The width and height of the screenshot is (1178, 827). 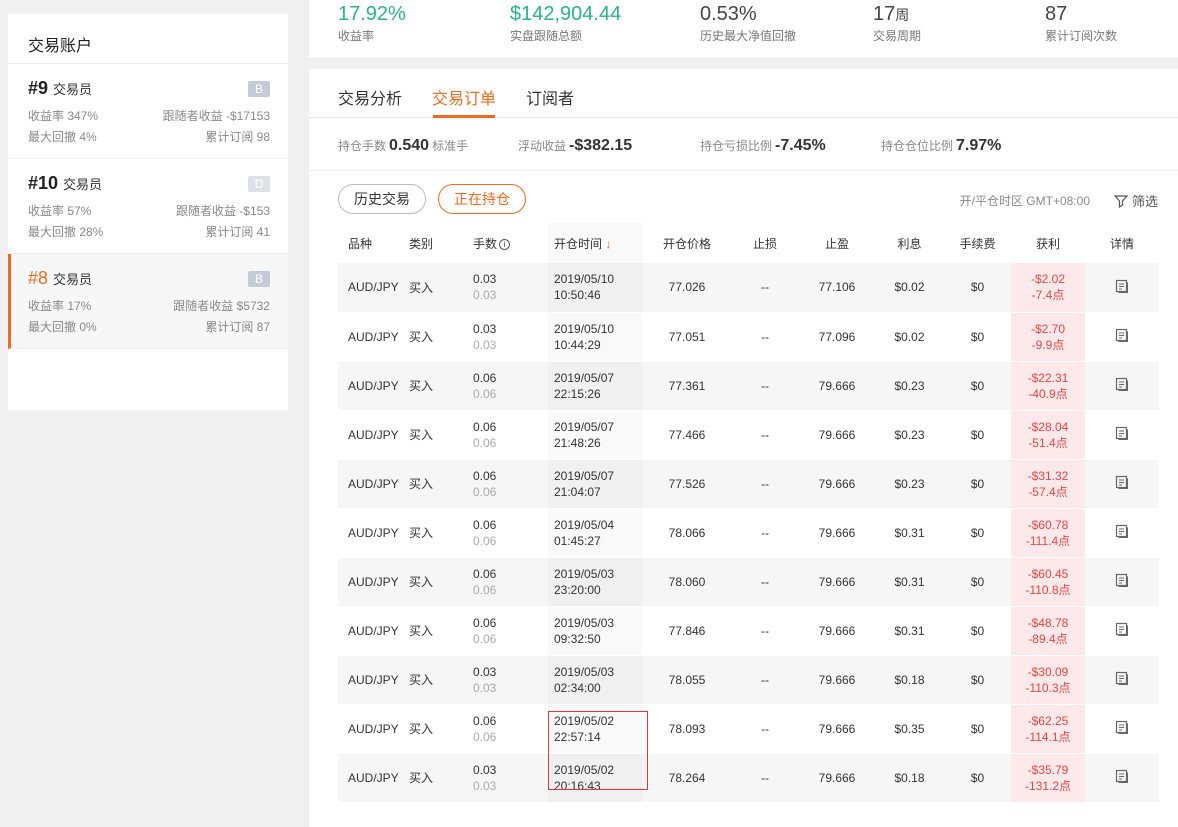 What do you see at coordinates (62, 137) in the screenshot?
I see `account-drawdown: 最大回撤 4%` at bounding box center [62, 137].